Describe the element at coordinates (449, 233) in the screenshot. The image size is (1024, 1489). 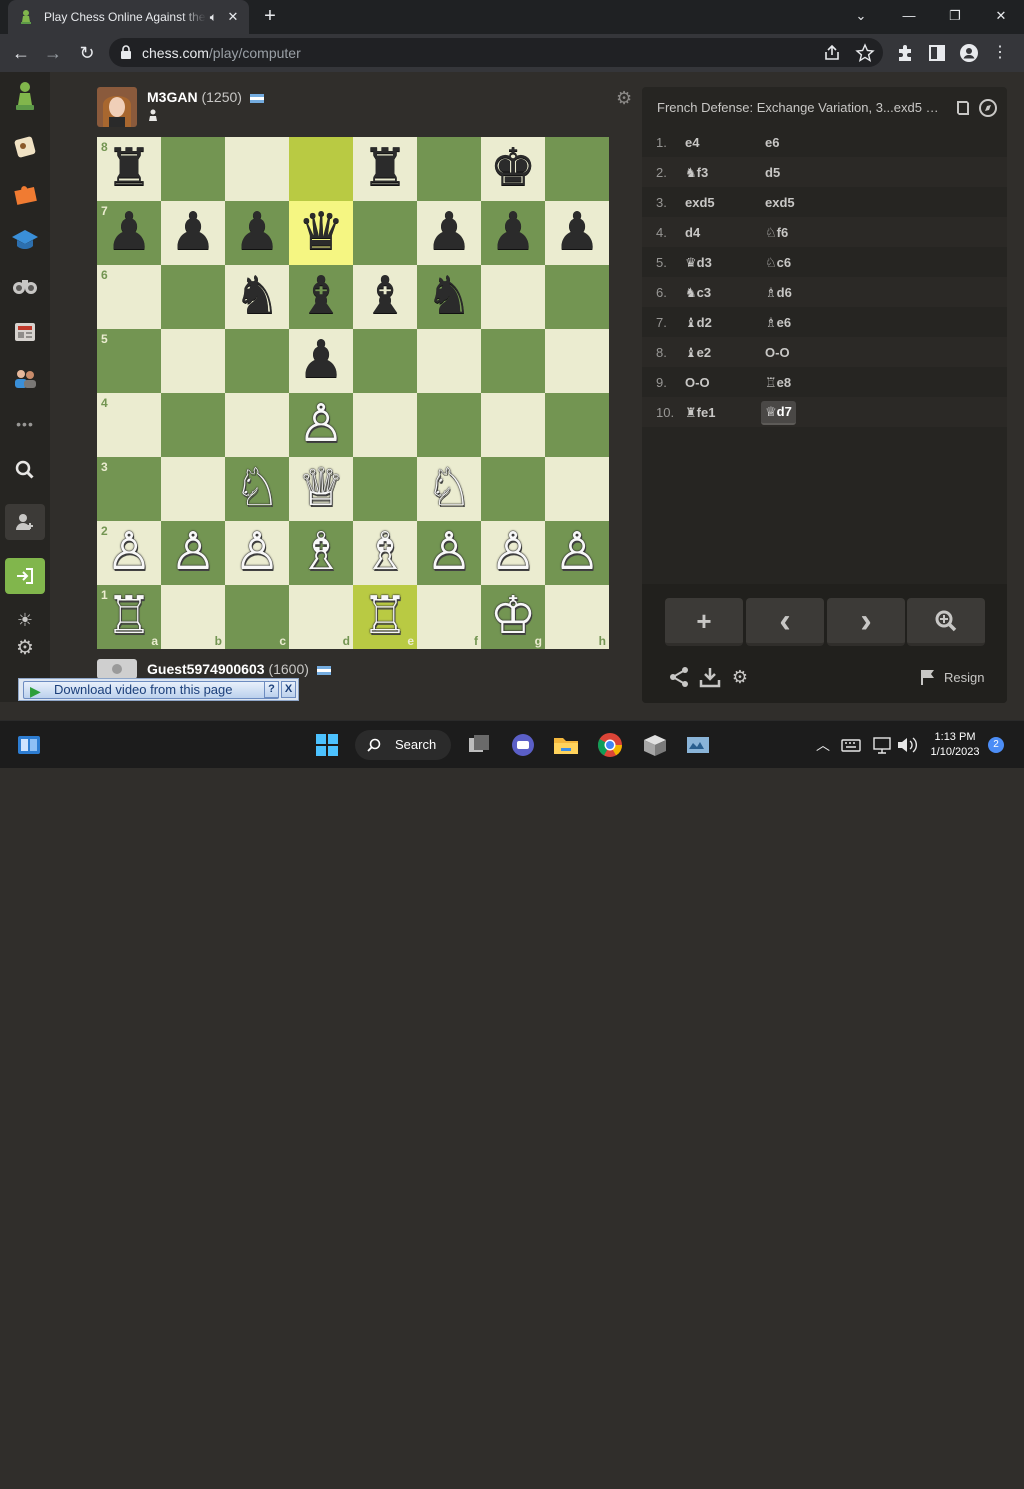
I see `black-piece-f7: ♟` at that location.